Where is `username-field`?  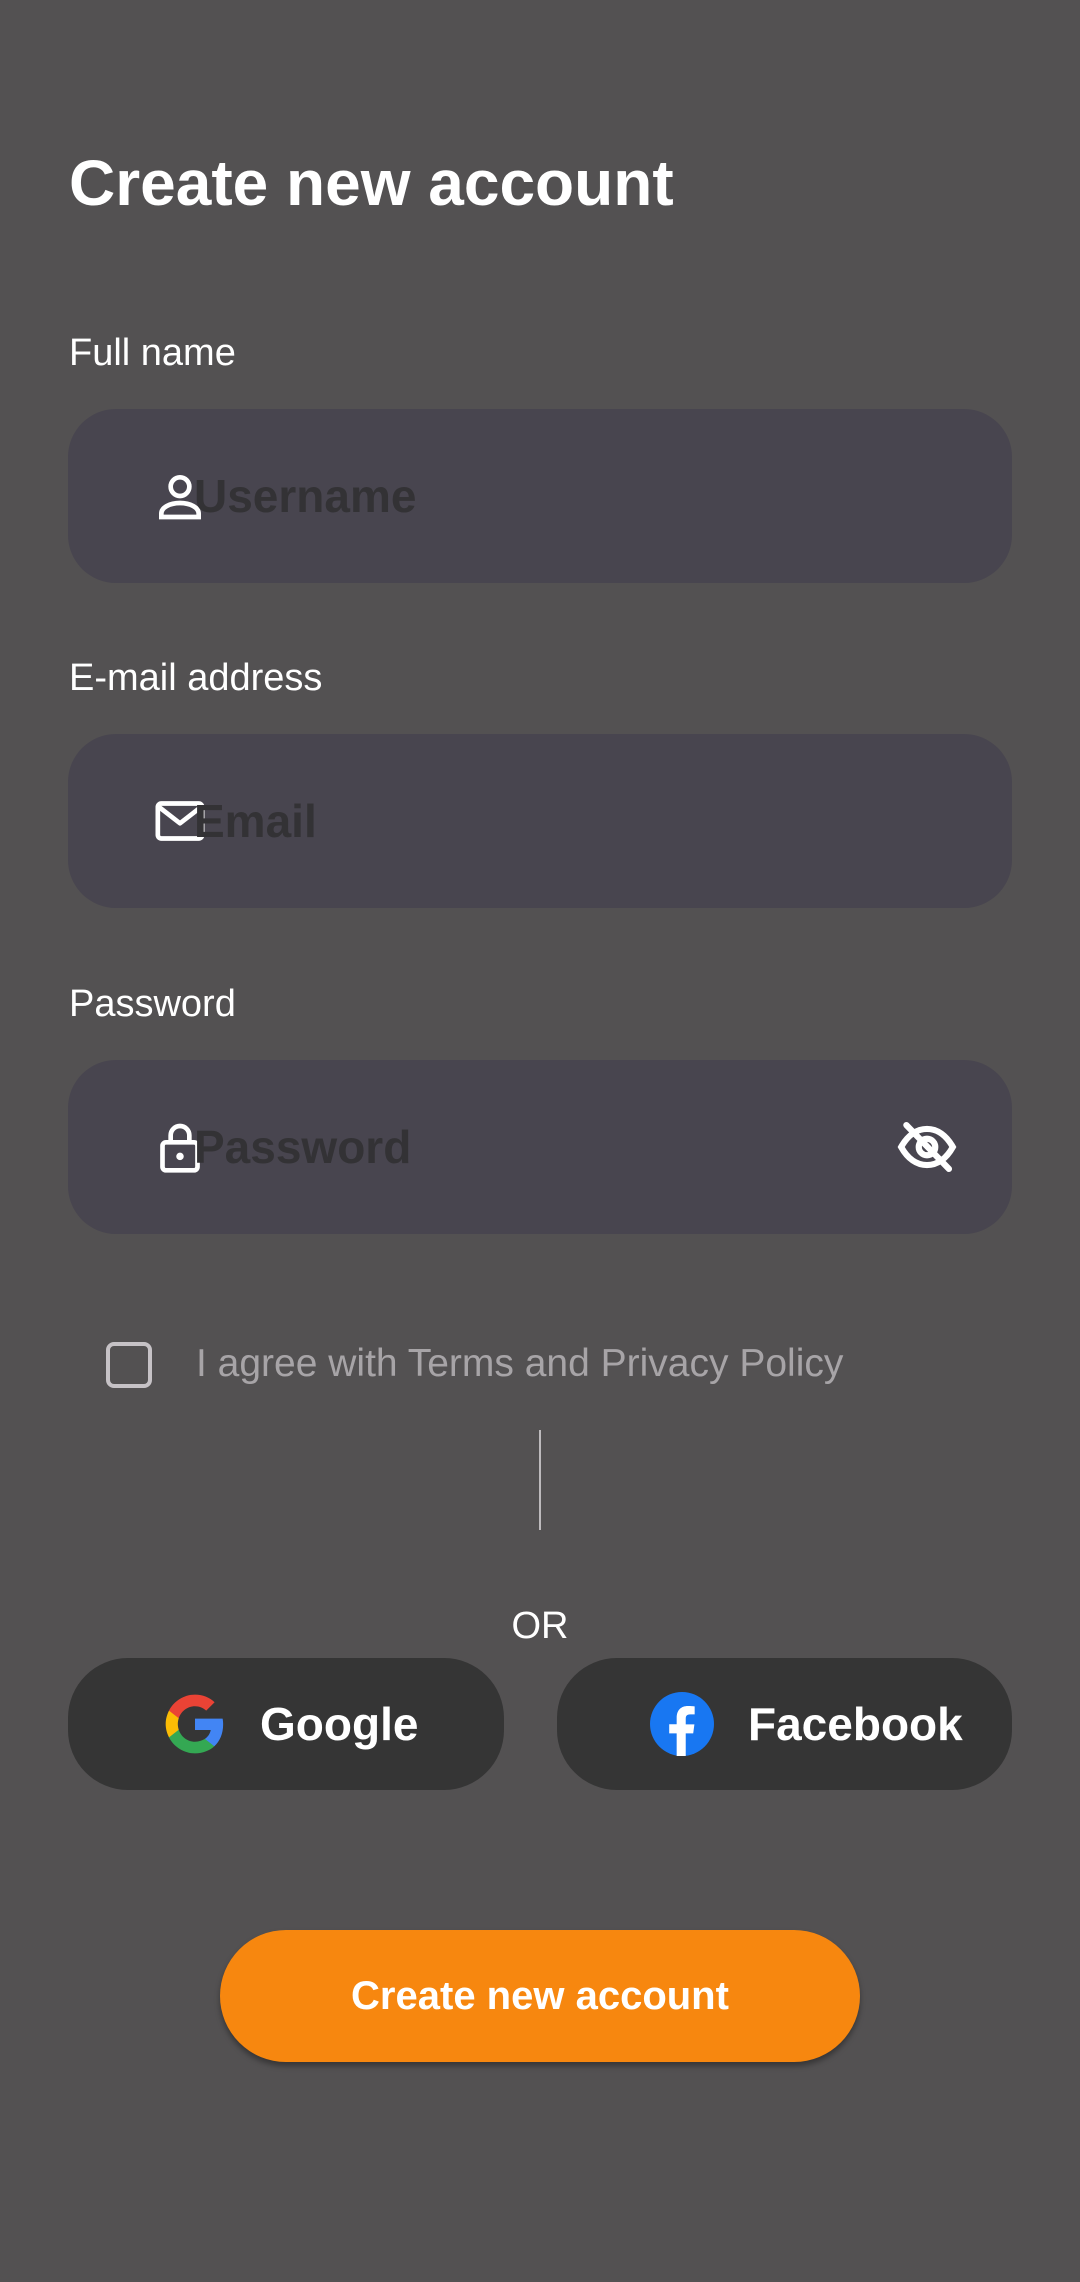 username-field is located at coordinates (540, 496).